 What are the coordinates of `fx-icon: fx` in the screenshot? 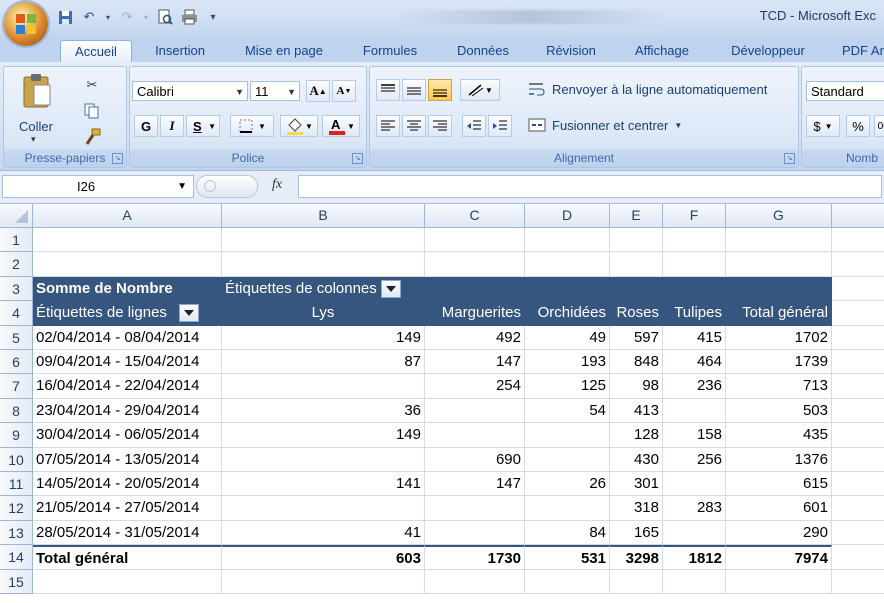 It's located at (277, 185).